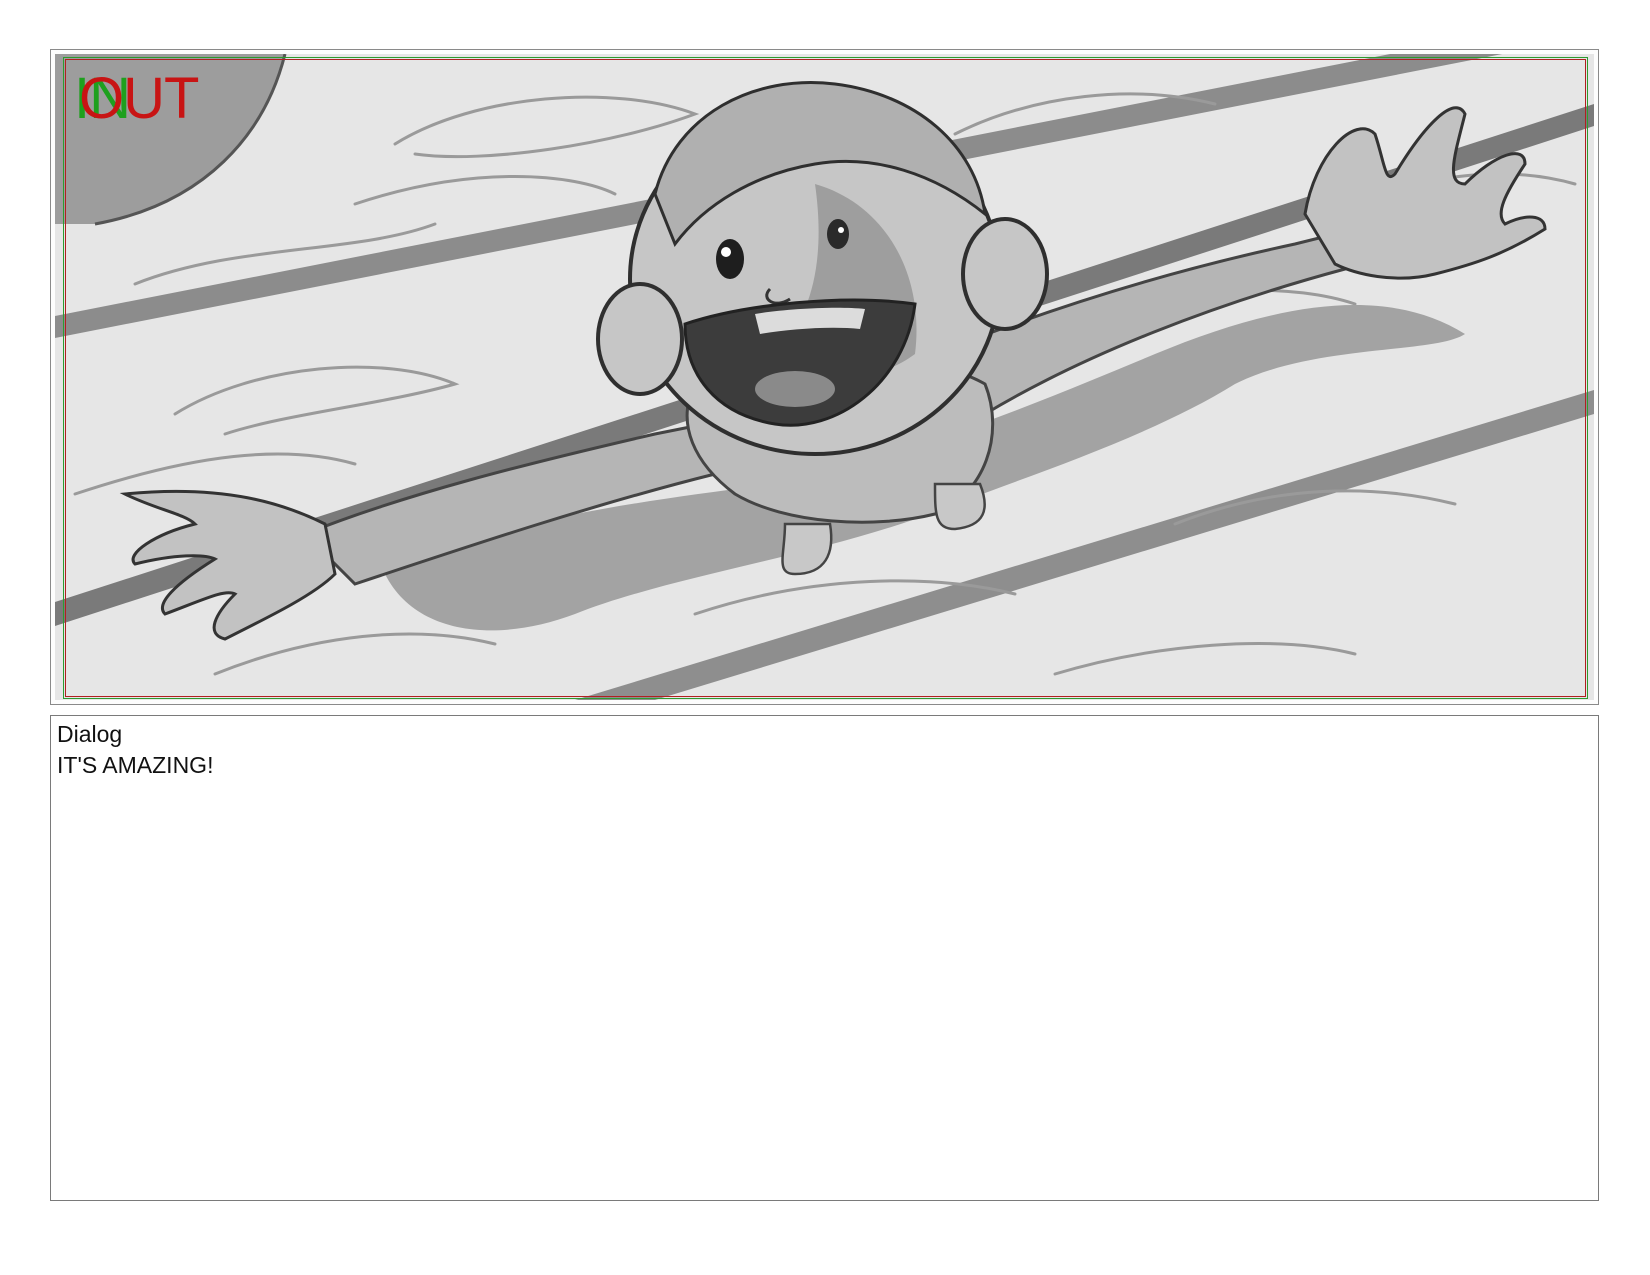 The image size is (1650, 1275). Describe the element at coordinates (135, 765) in the screenshot. I see `dialog-text: IT'S AMAZING!` at that location.